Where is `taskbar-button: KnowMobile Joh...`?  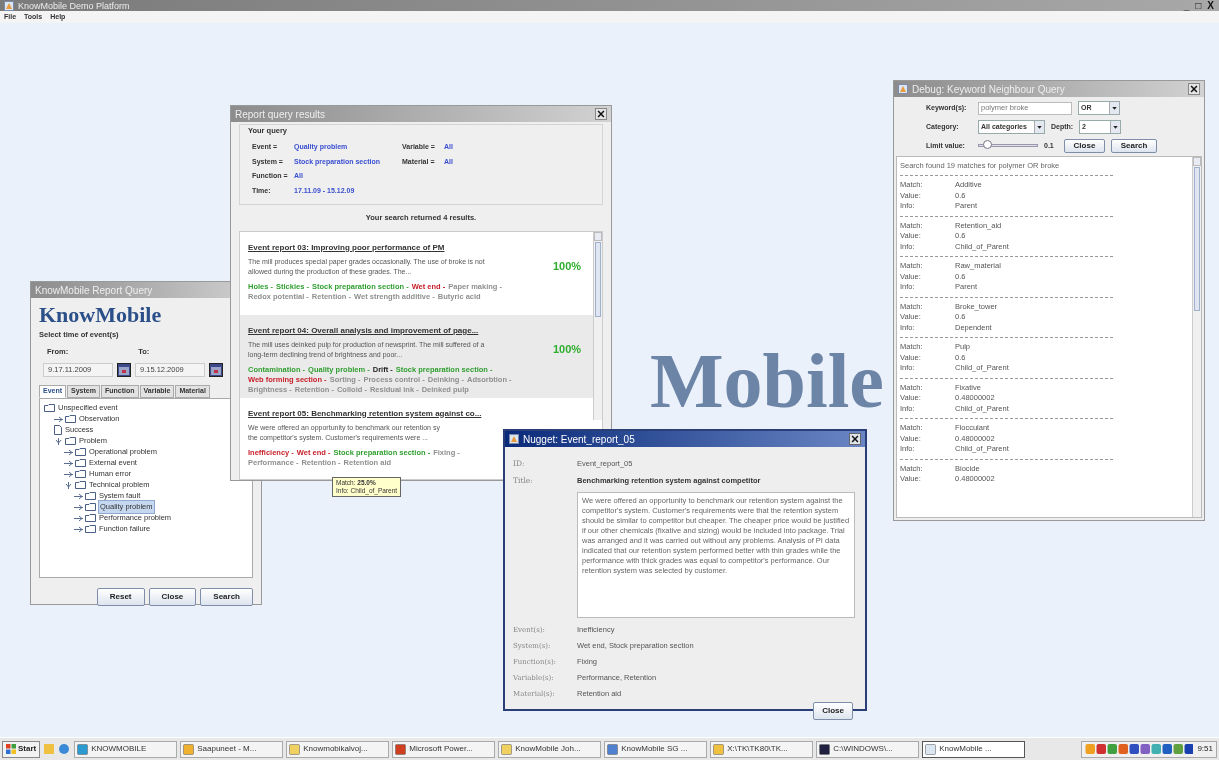
taskbar-button: KnowMobile Joh... is located at coordinates (550, 749).